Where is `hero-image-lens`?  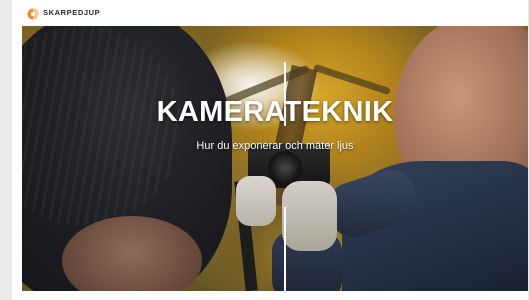 hero-image-lens is located at coordinates (285, 168).